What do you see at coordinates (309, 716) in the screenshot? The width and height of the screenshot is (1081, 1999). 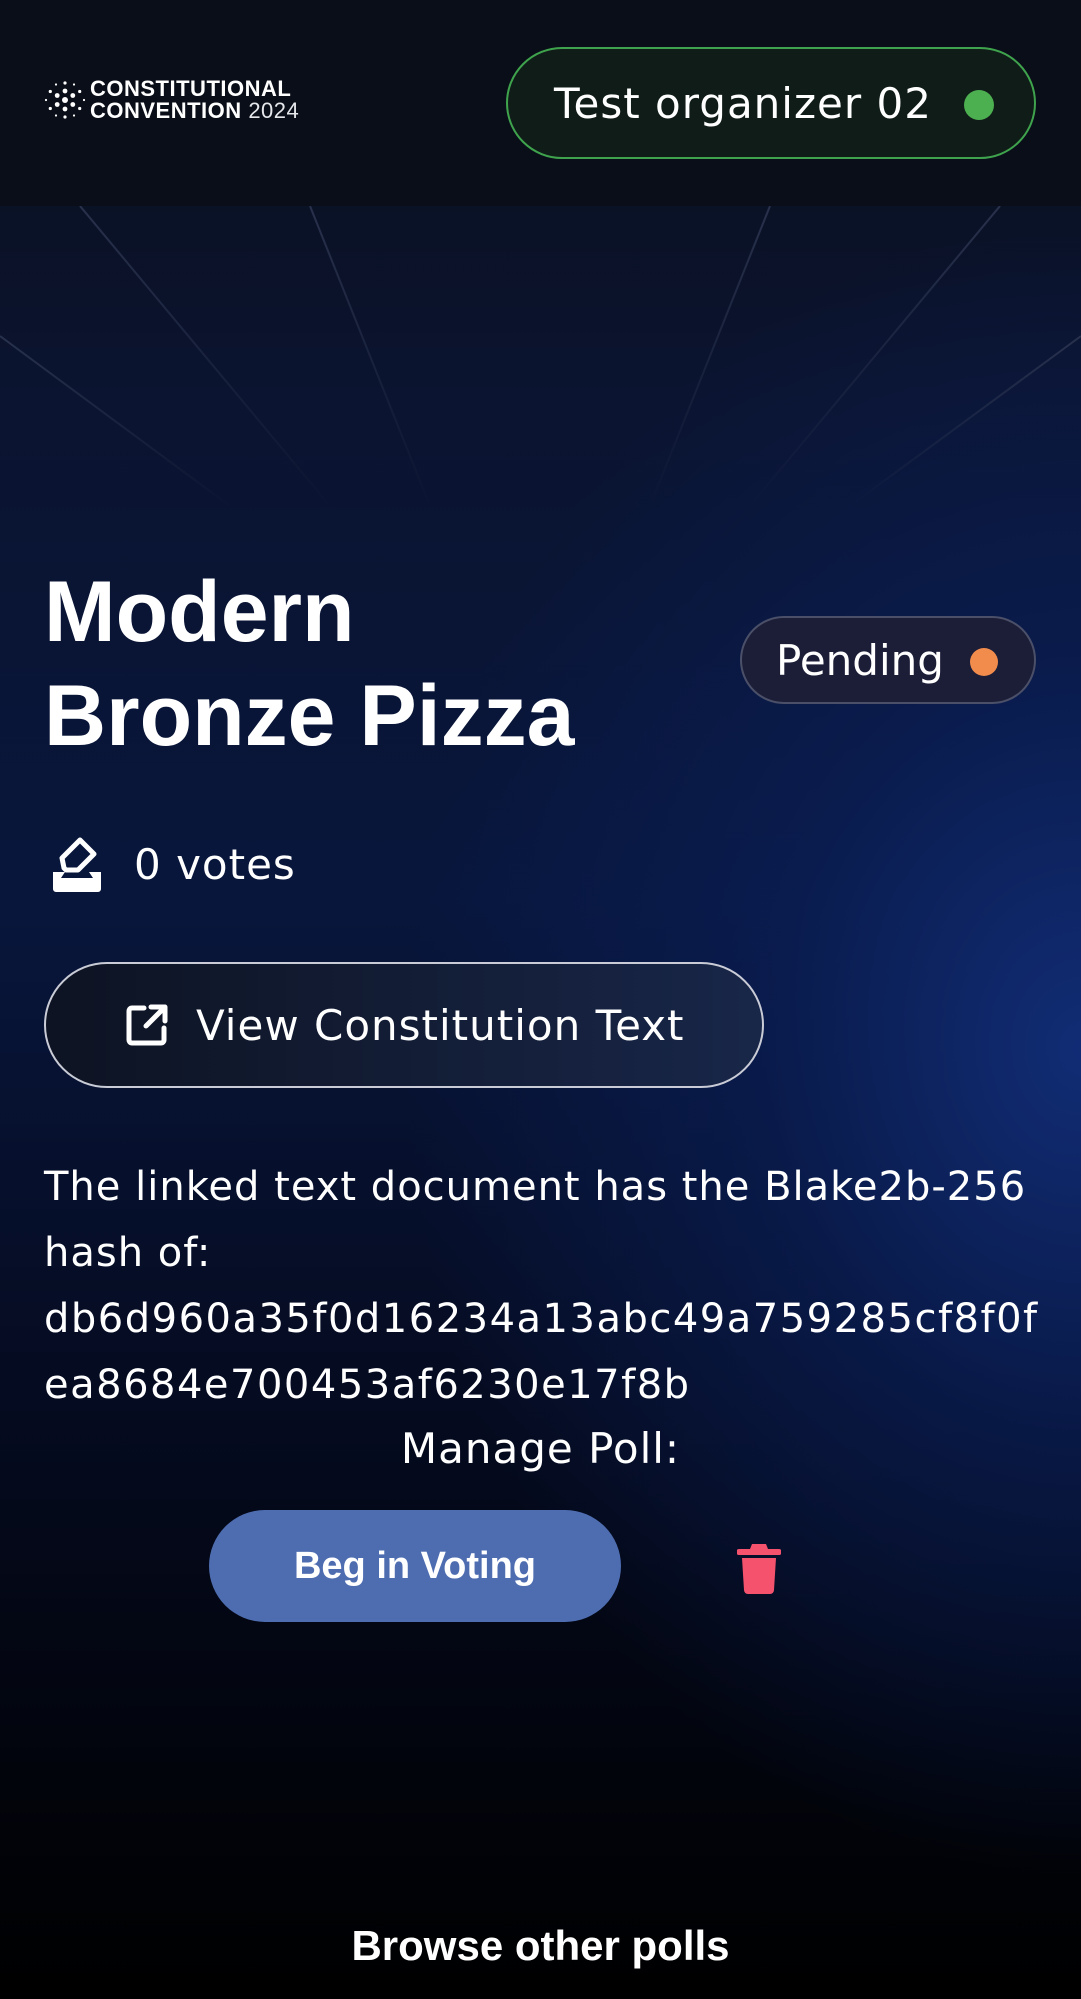 I see `poll-title-line-2: Bronze Pizza` at bounding box center [309, 716].